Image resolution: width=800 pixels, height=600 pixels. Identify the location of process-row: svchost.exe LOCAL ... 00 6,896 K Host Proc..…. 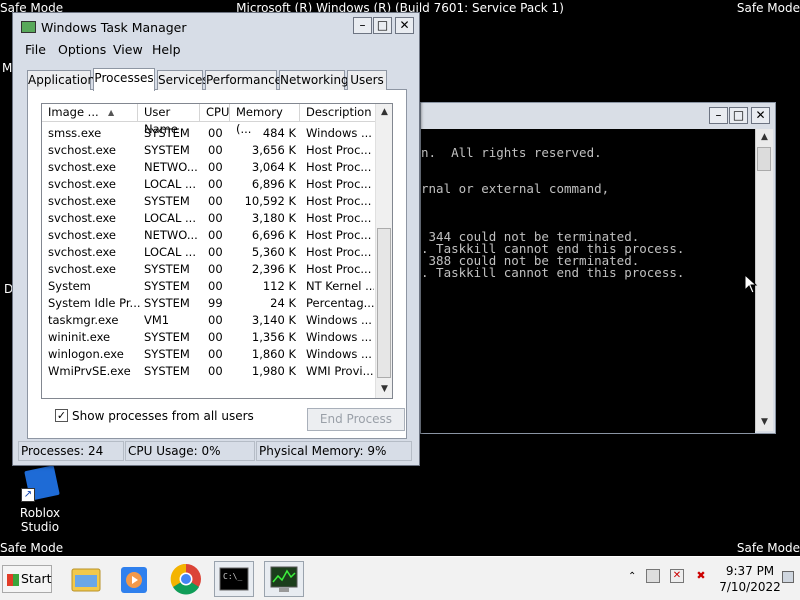
(209, 184).